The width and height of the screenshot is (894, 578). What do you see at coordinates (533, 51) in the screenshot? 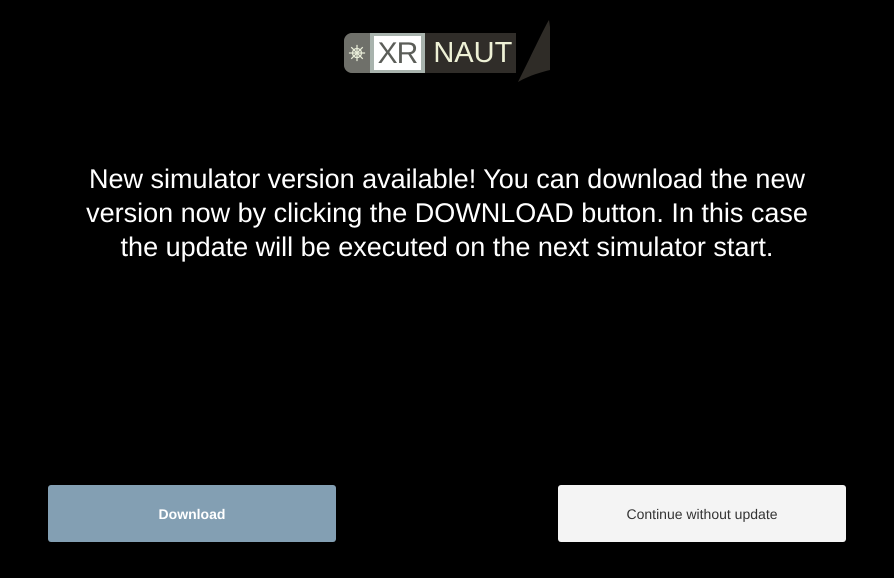
I see `sail-icon` at bounding box center [533, 51].